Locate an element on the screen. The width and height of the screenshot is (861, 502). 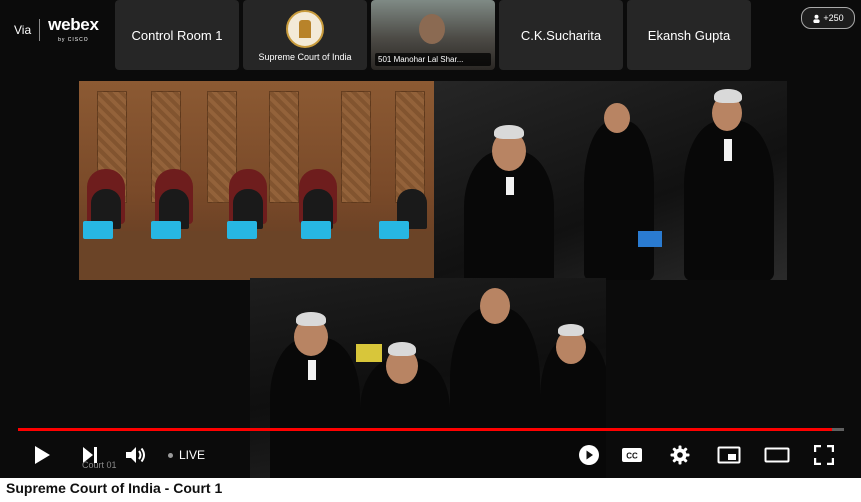
miniplayer-icon is located at coordinates (729, 455).